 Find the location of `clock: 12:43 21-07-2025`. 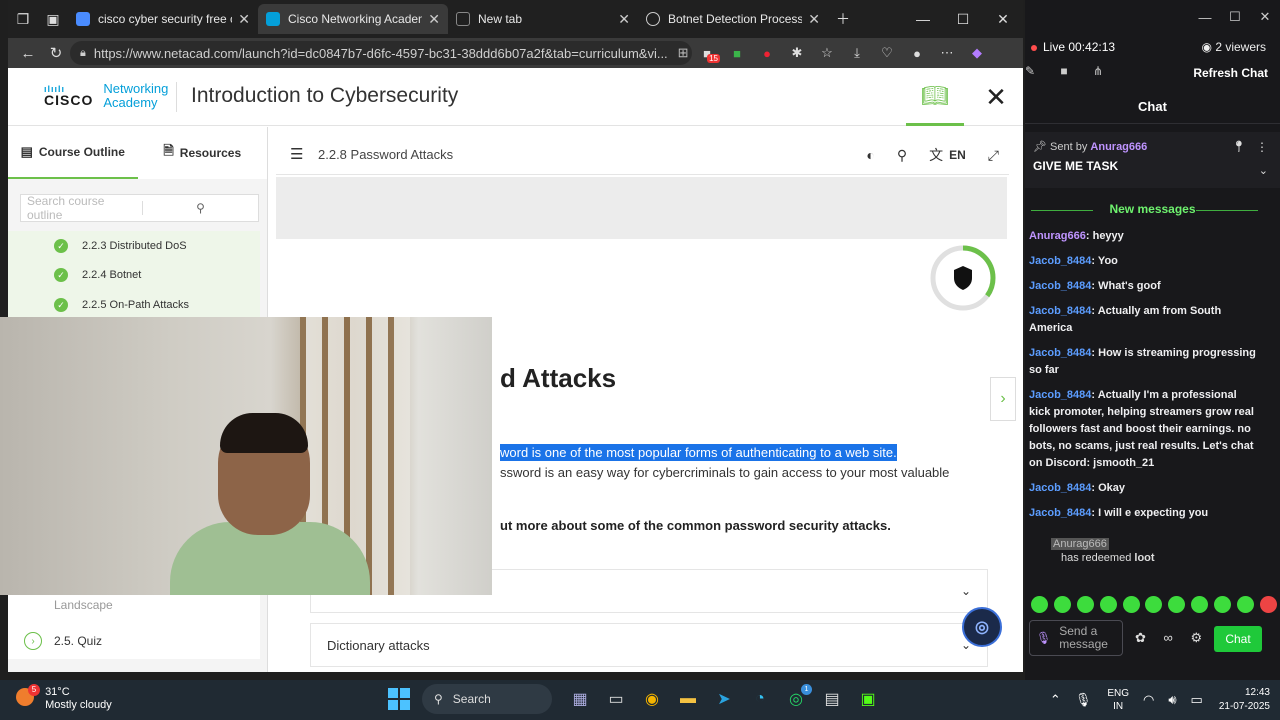

clock: 12:43 21-07-2025 is located at coordinates (1244, 700).